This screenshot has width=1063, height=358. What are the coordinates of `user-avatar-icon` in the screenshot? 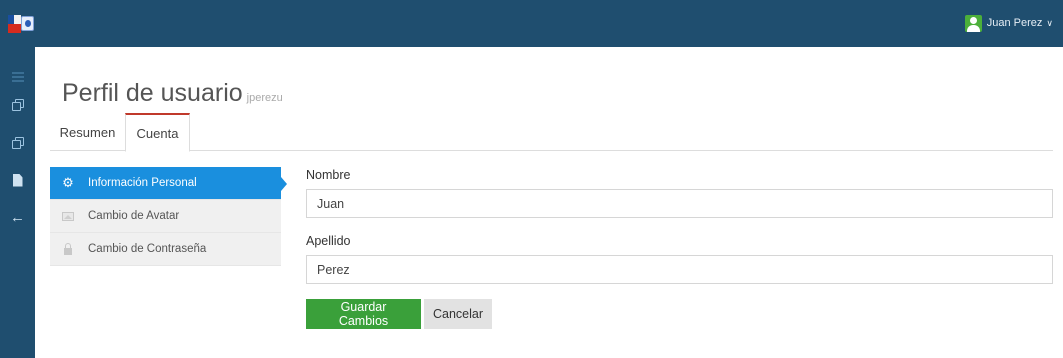 It's located at (973, 23).